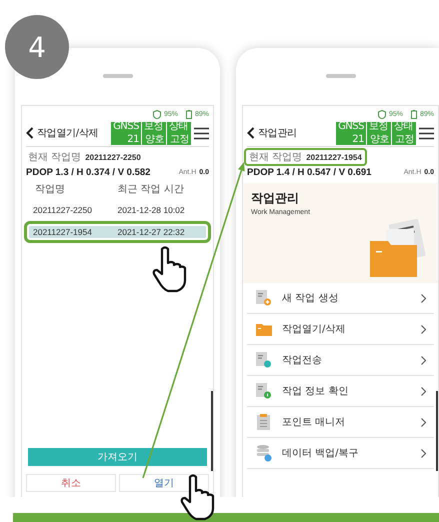 Image resolution: width=439 pixels, height=522 pixels. What do you see at coordinates (88, 172) in the screenshot?
I see `pdop-reading: PDOP 1.3 / H 0.374 / V 0.582` at bounding box center [88, 172].